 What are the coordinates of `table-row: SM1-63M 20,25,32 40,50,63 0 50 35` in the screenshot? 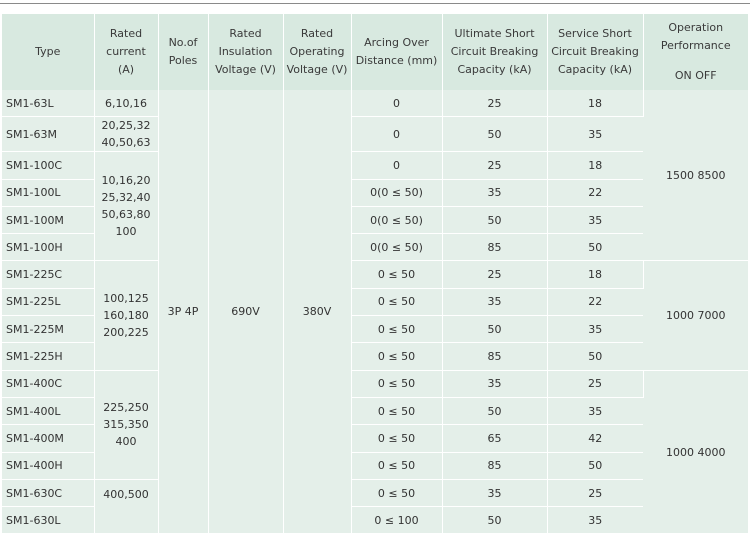 It's located at (375, 134).